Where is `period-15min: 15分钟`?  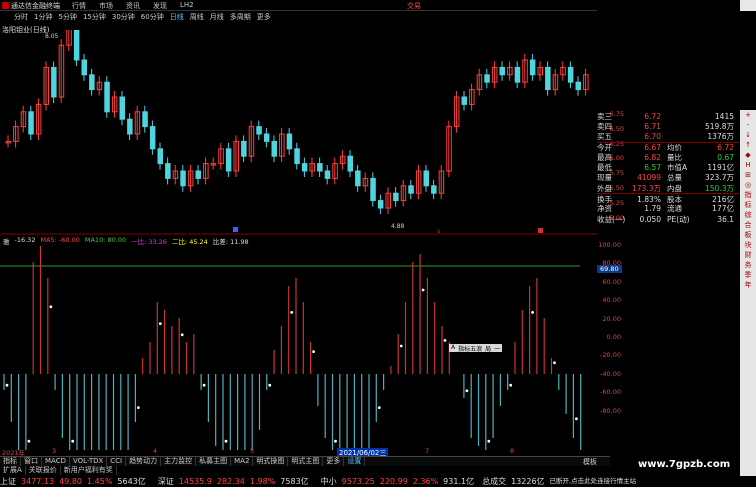
period-15min: 15分钟 is located at coordinates (94, 17).